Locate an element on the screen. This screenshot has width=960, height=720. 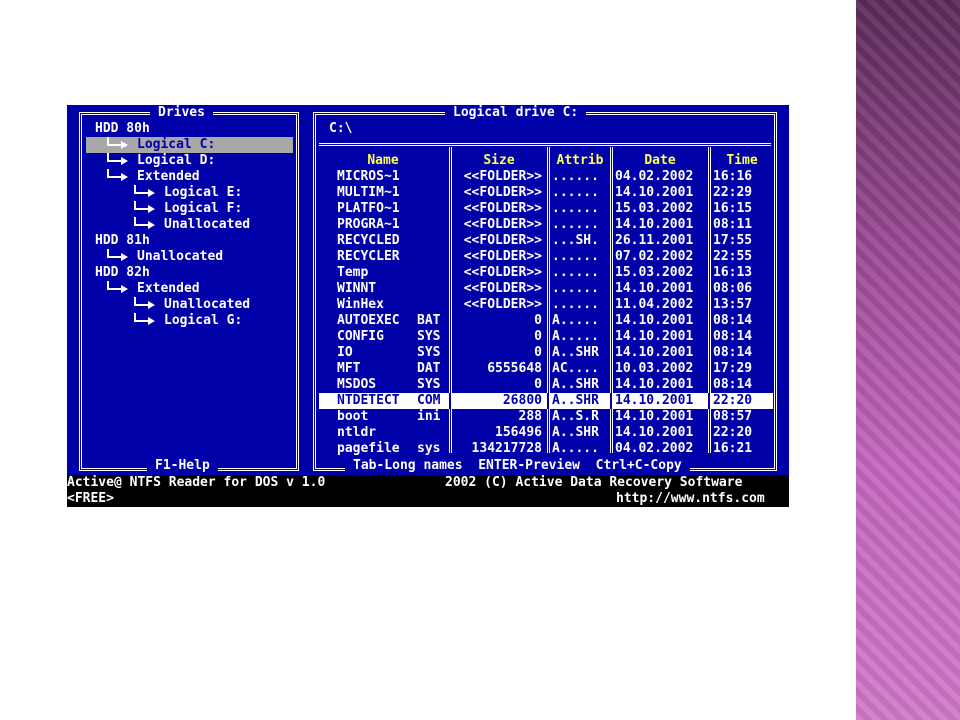
file-row: CONFIG SYS 0 A..... 14.10.2001 08:14 is located at coordinates (546, 337).